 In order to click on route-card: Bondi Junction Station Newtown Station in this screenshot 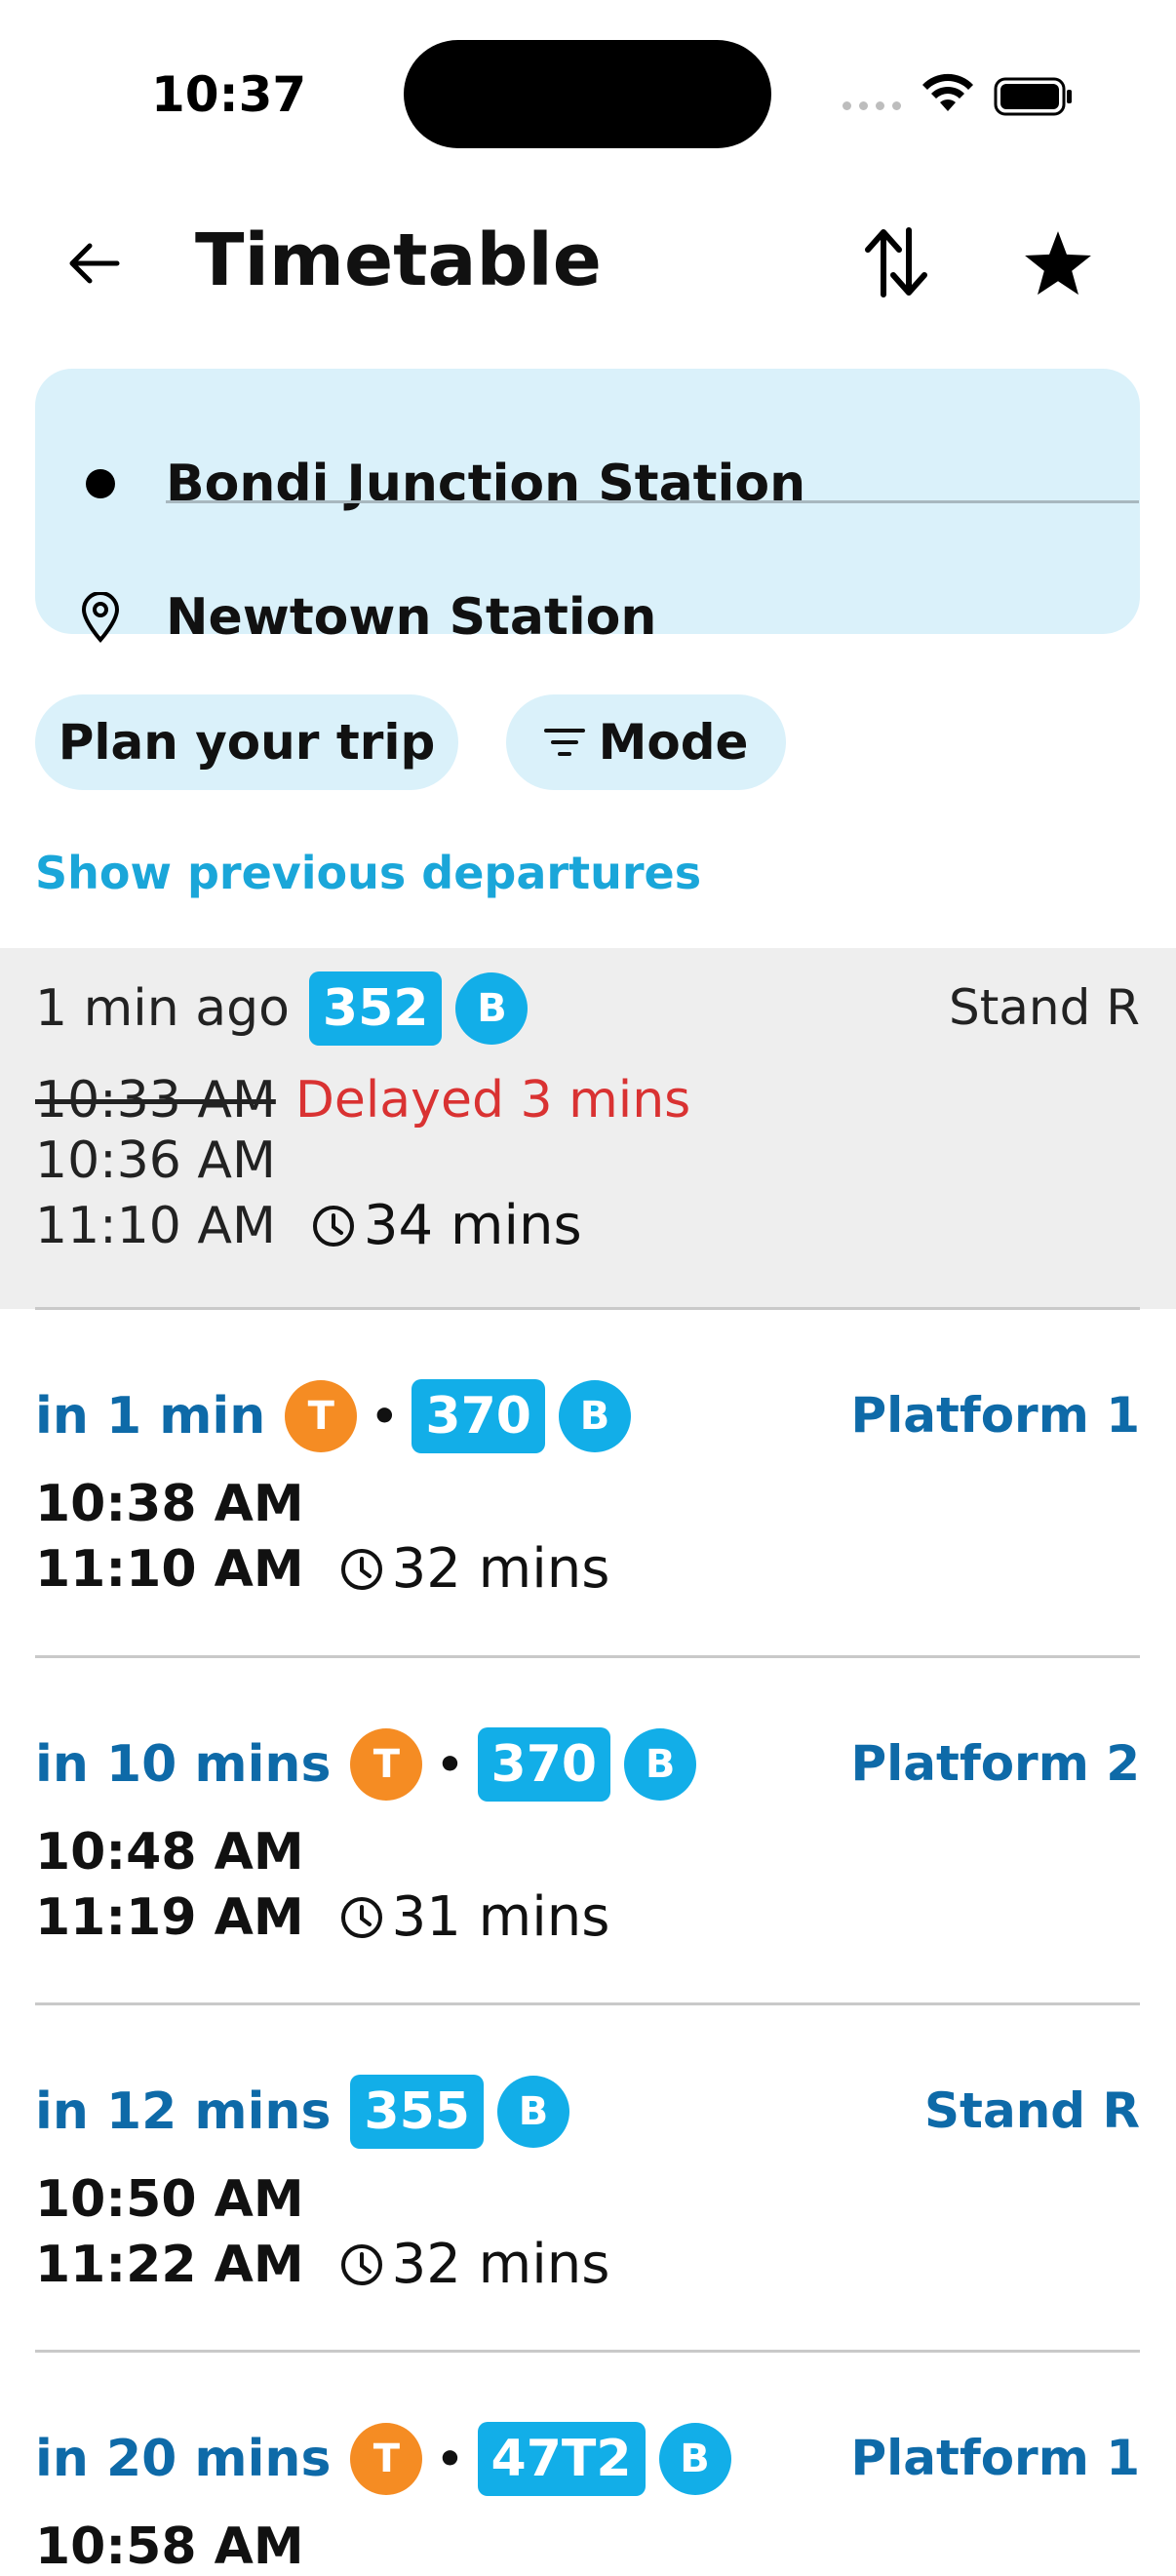, I will do `click(587, 508)`.